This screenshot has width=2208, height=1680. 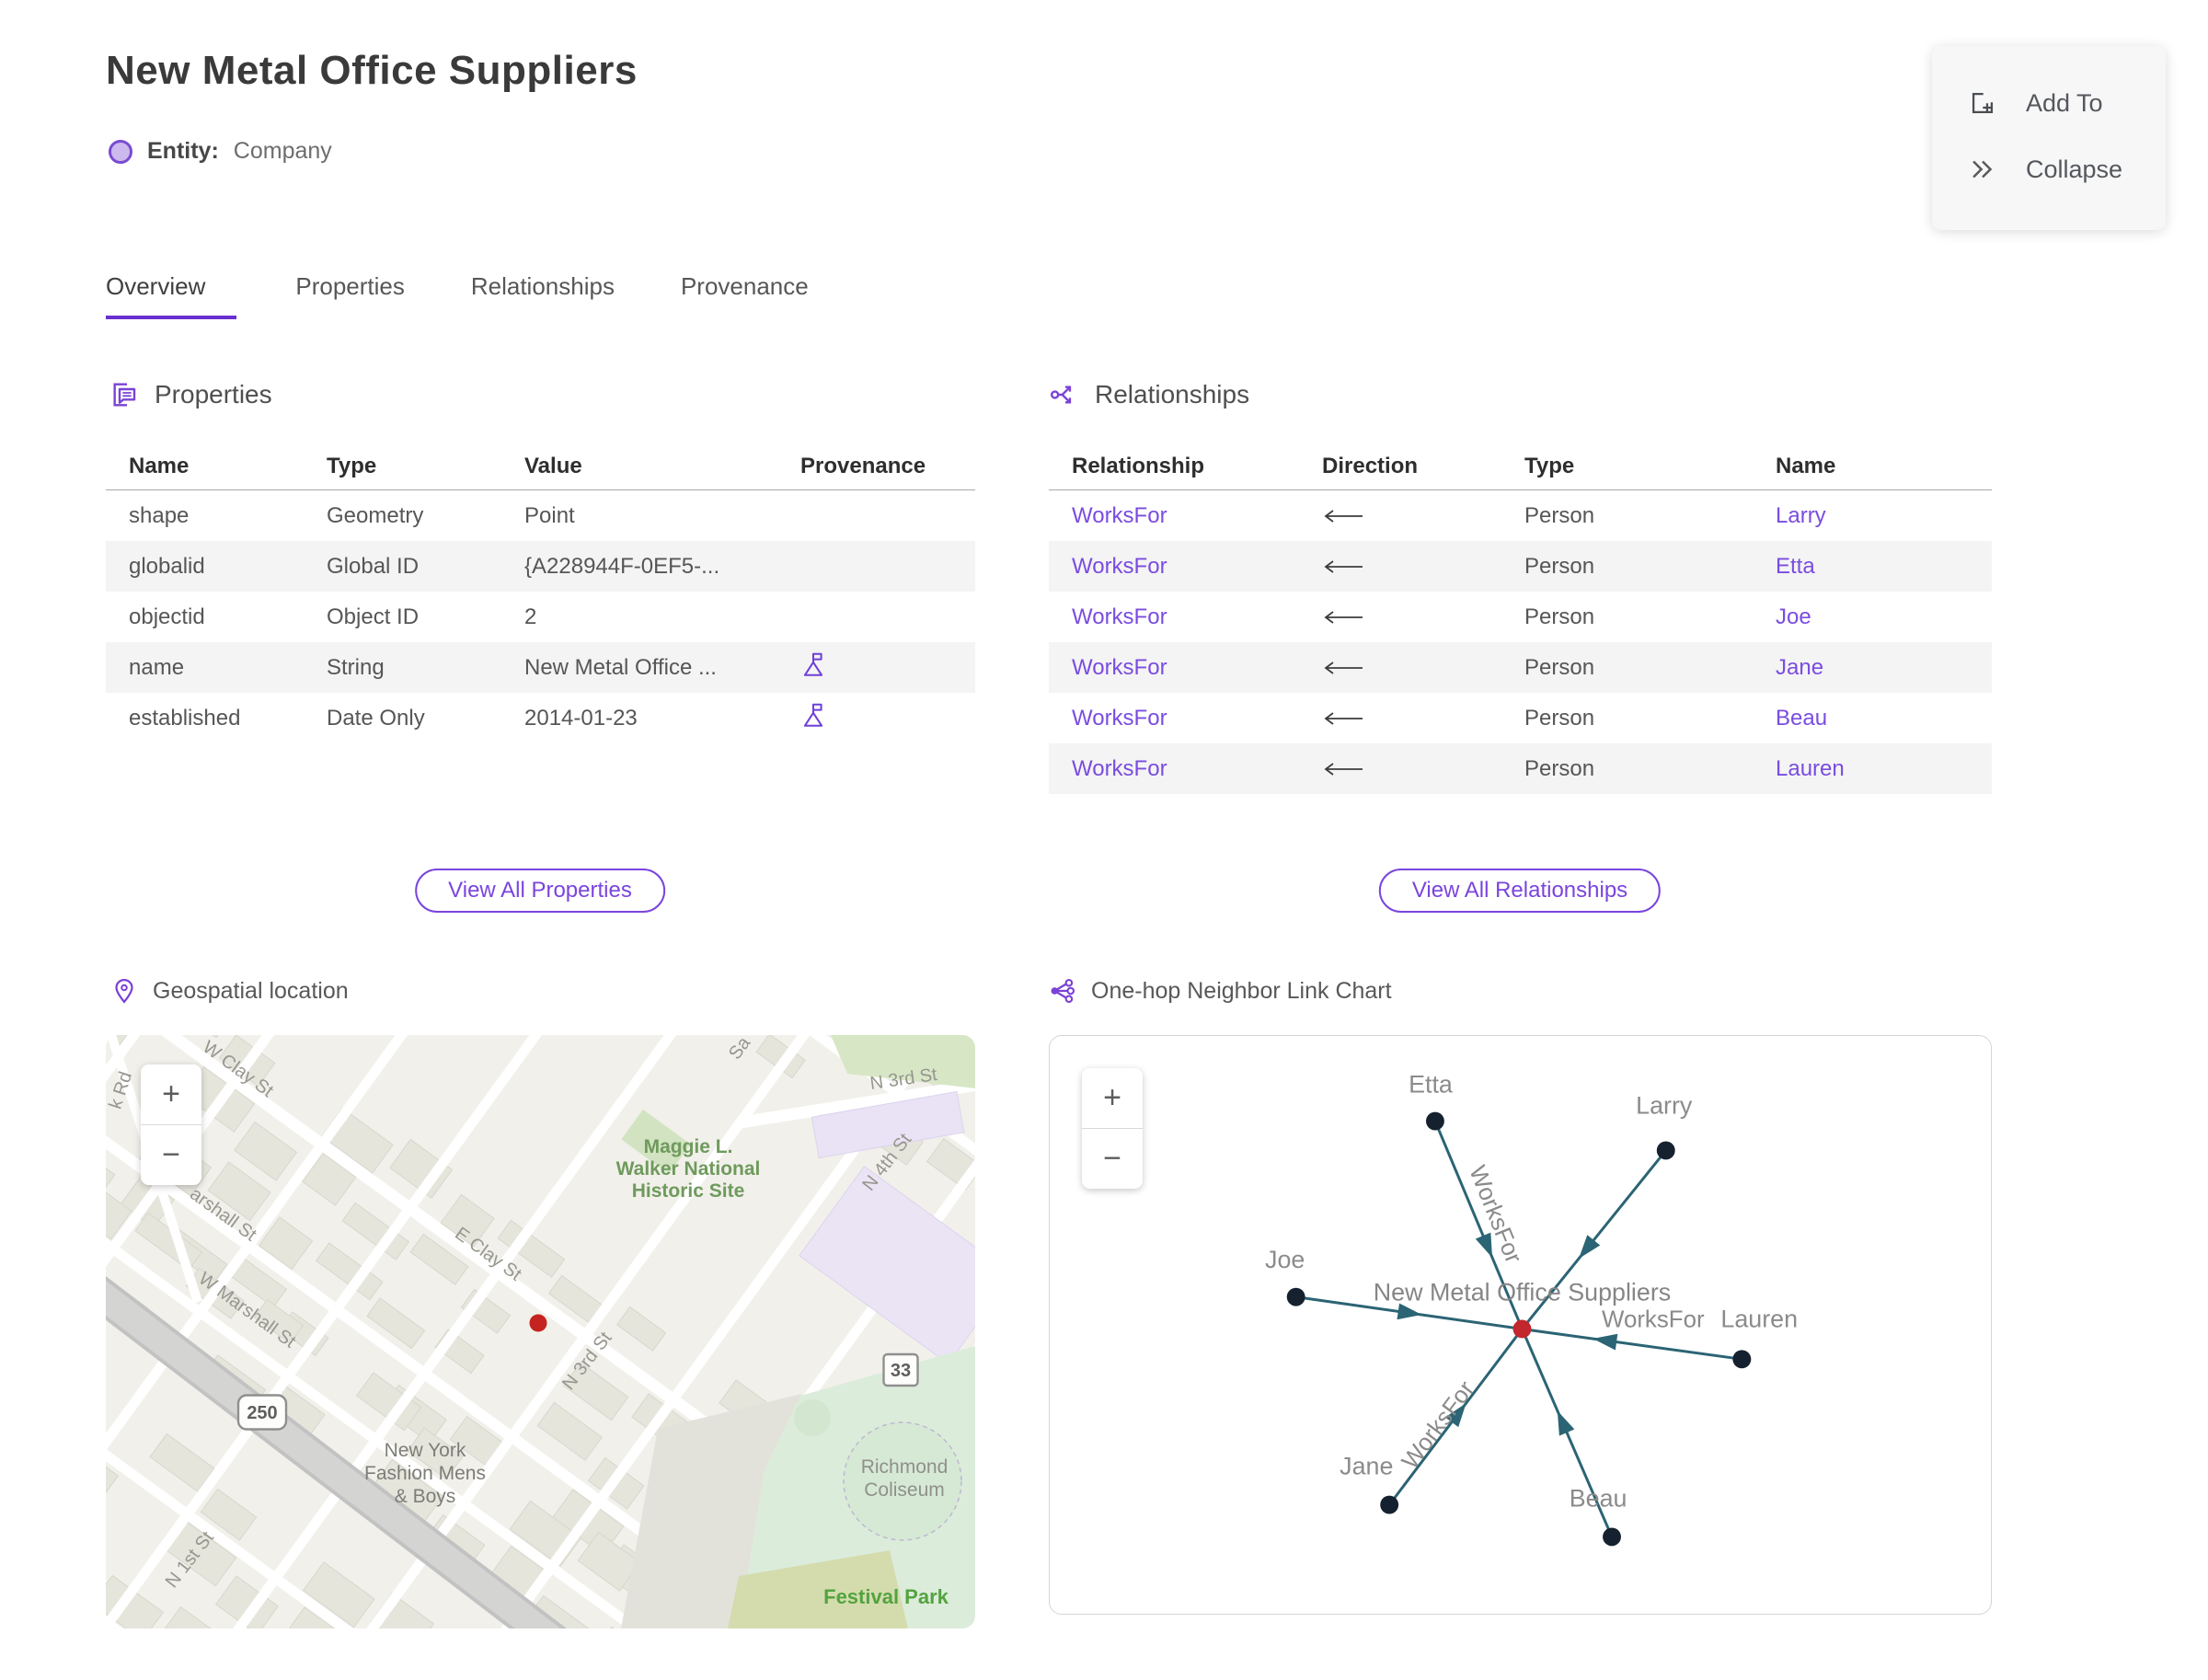 I want to click on view-all-properties-button: View All Properties, so click(x=540, y=891).